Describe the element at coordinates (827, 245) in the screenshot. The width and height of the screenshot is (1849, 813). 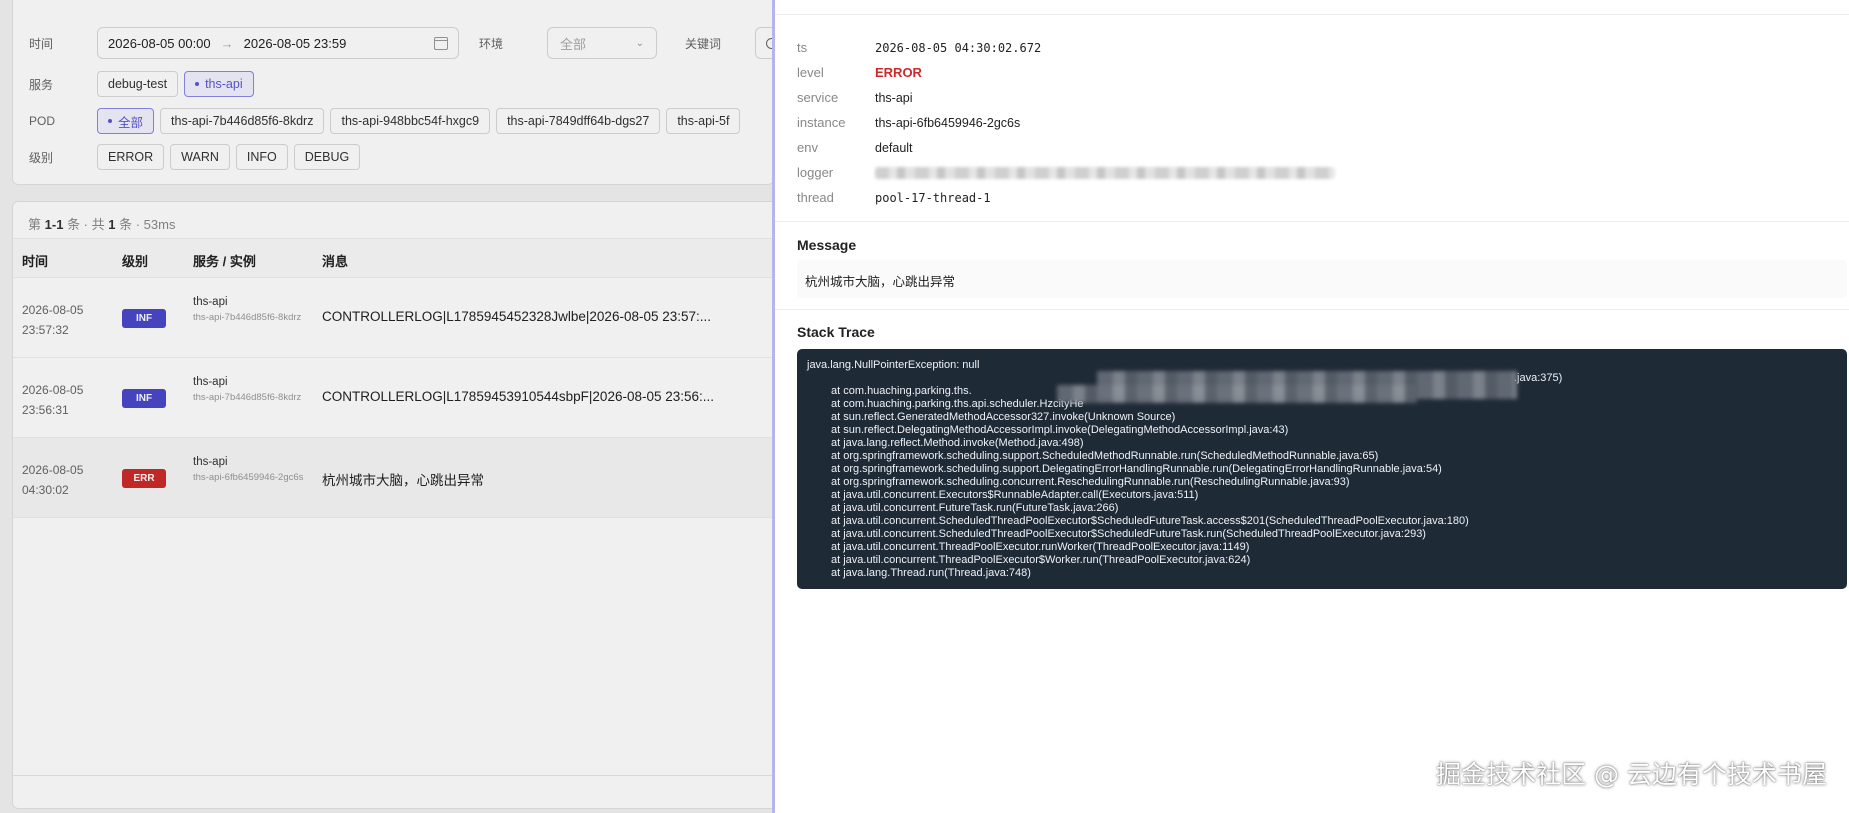
I see `message-section-title: Message` at that location.